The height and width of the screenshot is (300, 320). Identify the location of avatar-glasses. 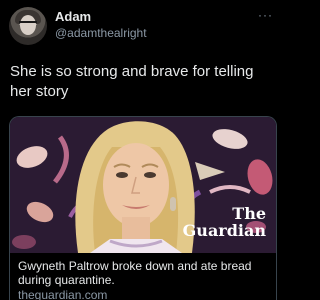
(28, 24).